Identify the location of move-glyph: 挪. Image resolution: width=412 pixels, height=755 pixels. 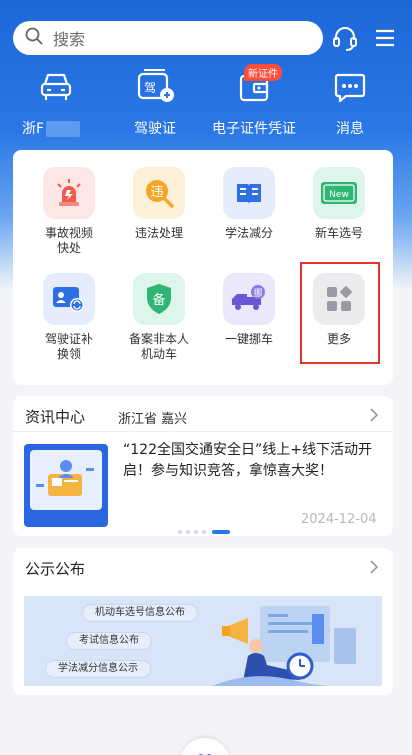
(257, 293).